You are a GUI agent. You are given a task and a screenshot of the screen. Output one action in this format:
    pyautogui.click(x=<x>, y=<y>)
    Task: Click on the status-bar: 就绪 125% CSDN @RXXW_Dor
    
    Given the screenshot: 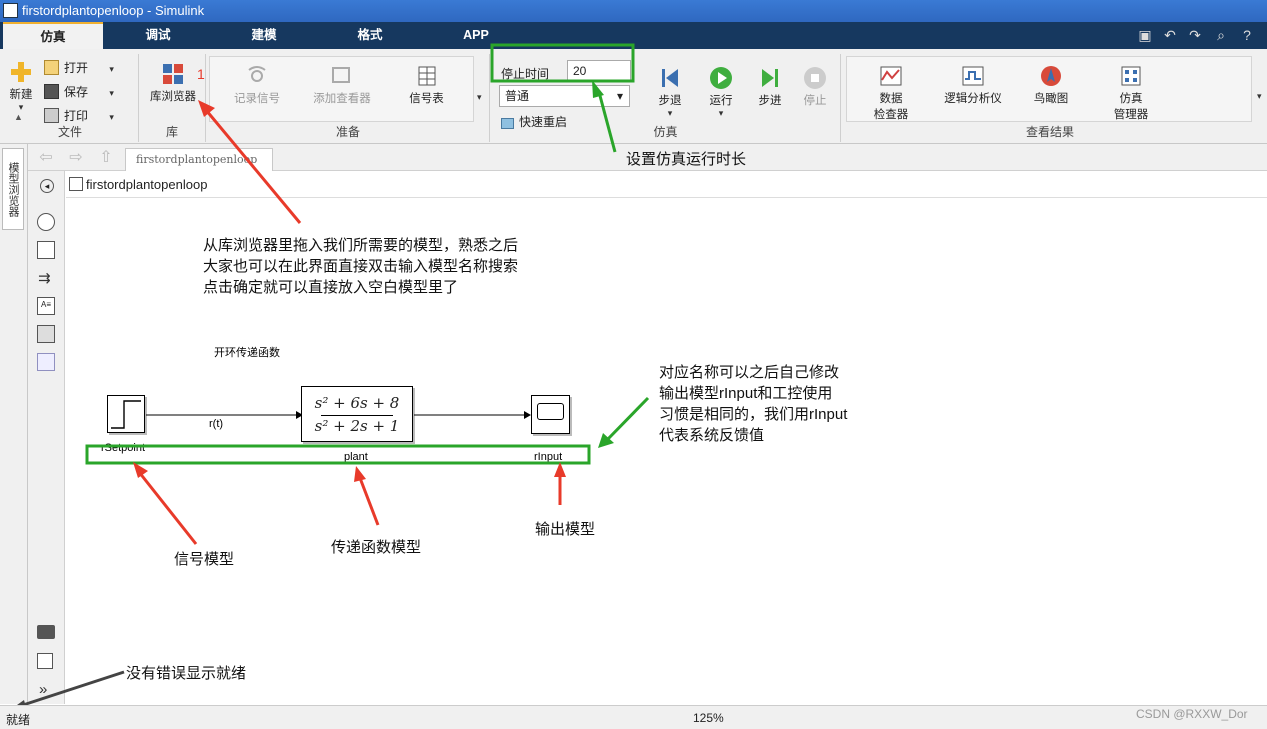 What is the action you would take?
    pyautogui.click(x=633, y=717)
    